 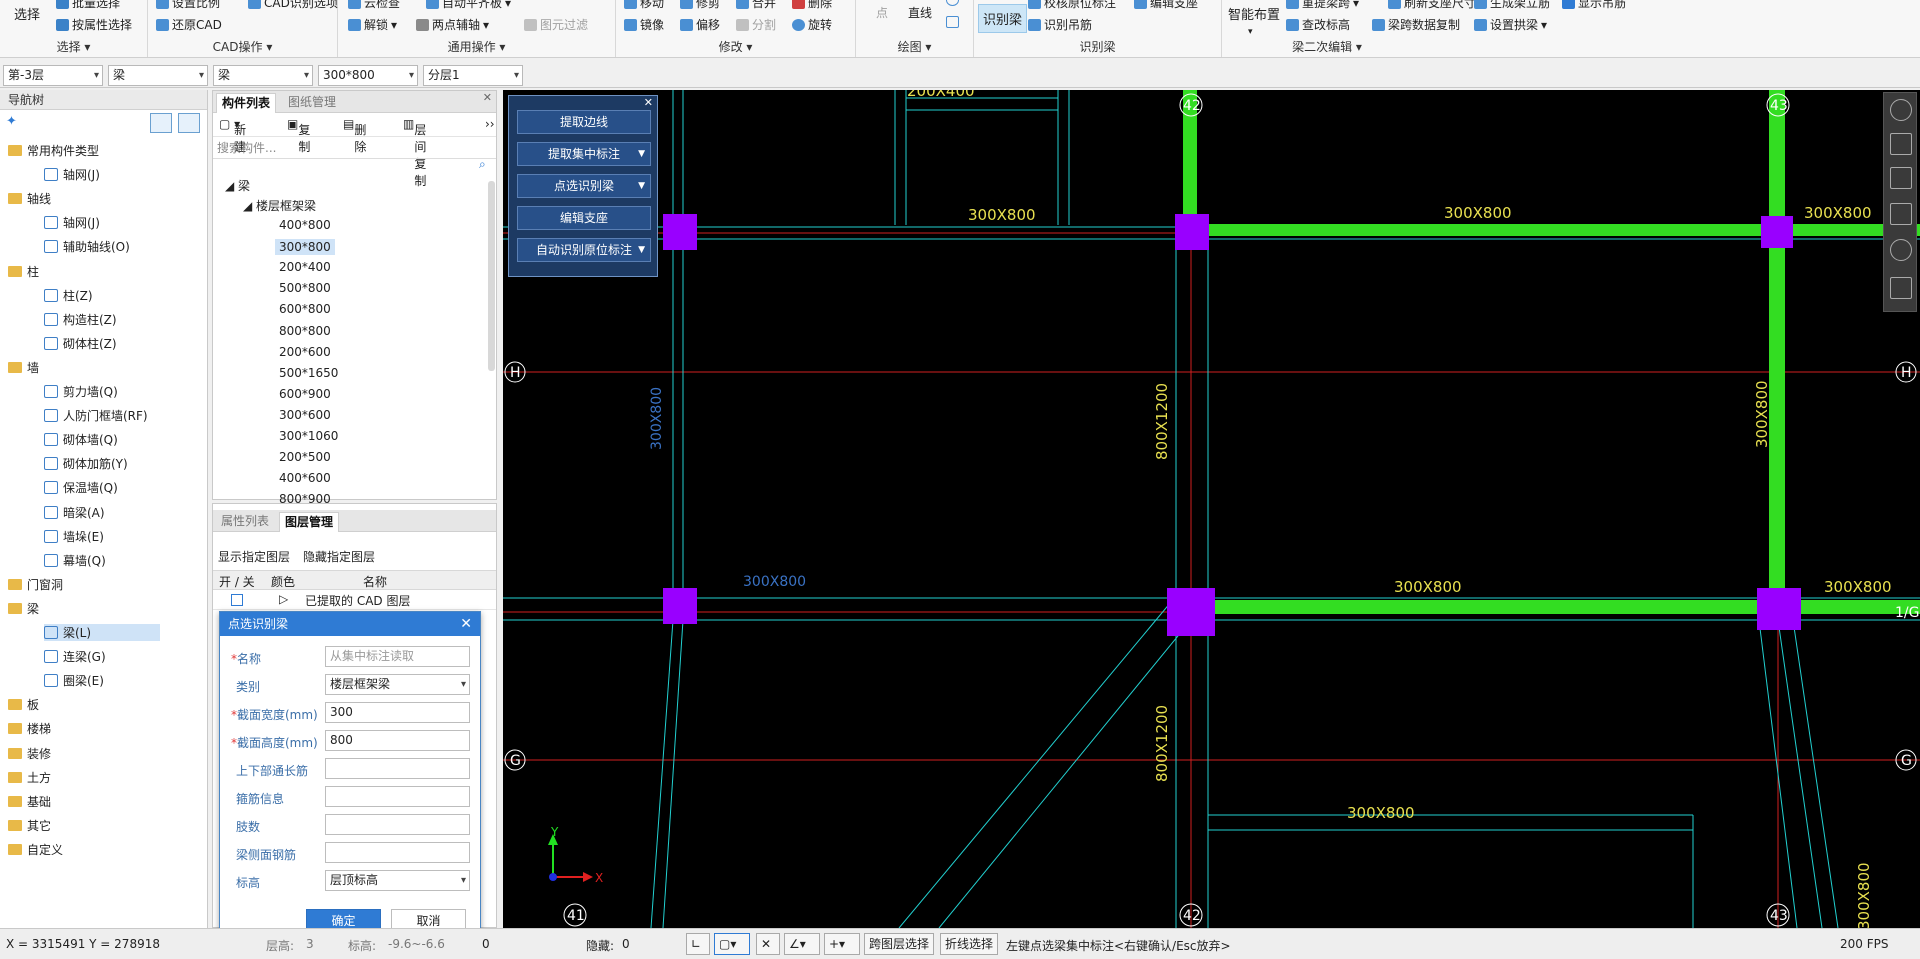 I want to click on nav-tree-folder: 常用构件类型, so click(x=53, y=150).